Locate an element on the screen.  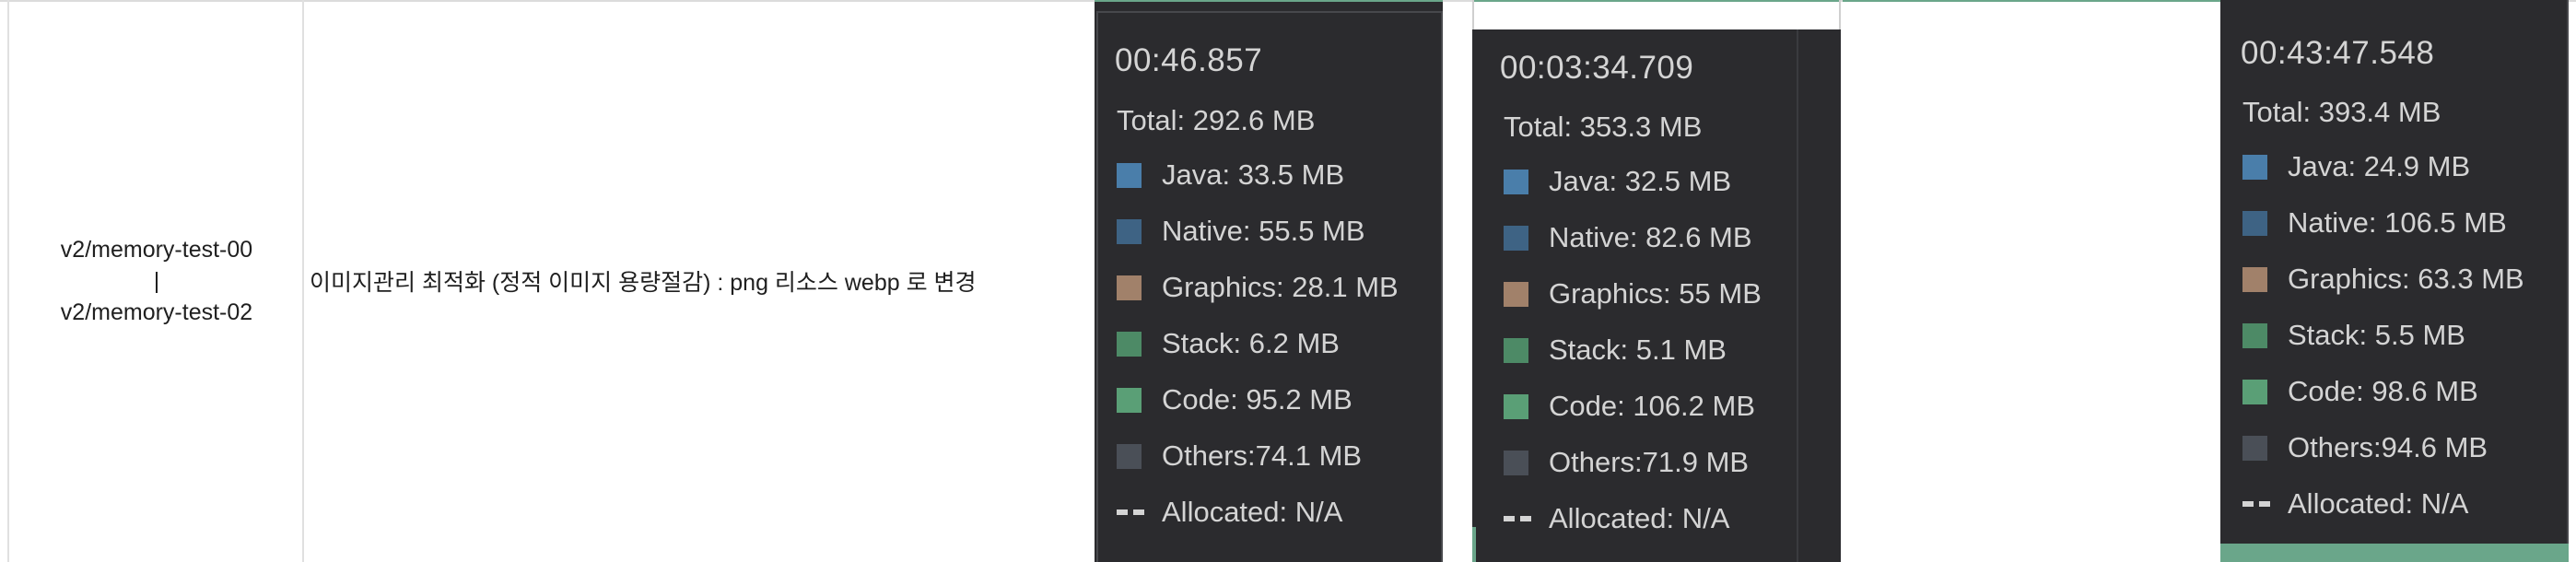
code-memory-row: Code: 98.6 MB is located at coordinates (2360, 391).